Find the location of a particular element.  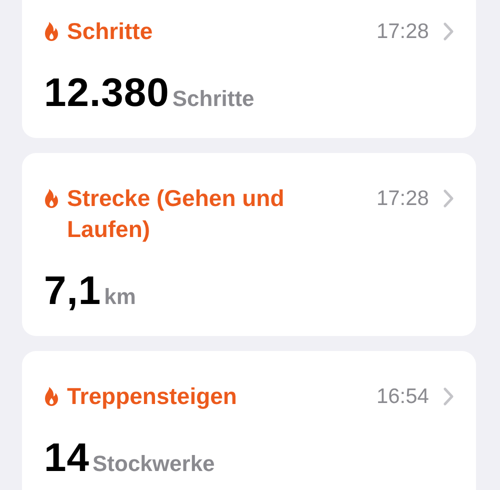

metric-unit: Schritte is located at coordinates (213, 99).